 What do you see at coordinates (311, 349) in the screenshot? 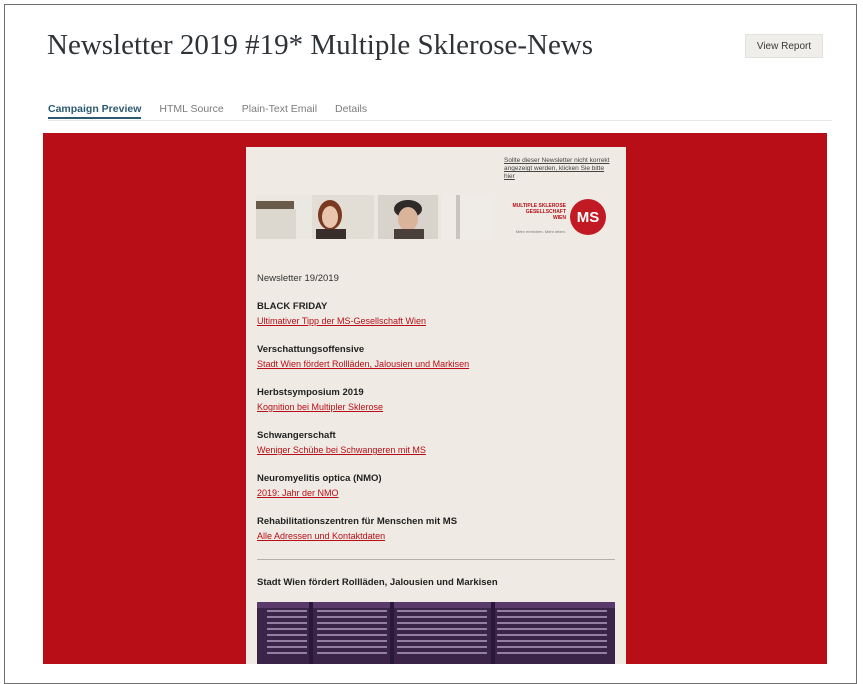
I see `section-title: Verschattungsoffensive` at bounding box center [311, 349].